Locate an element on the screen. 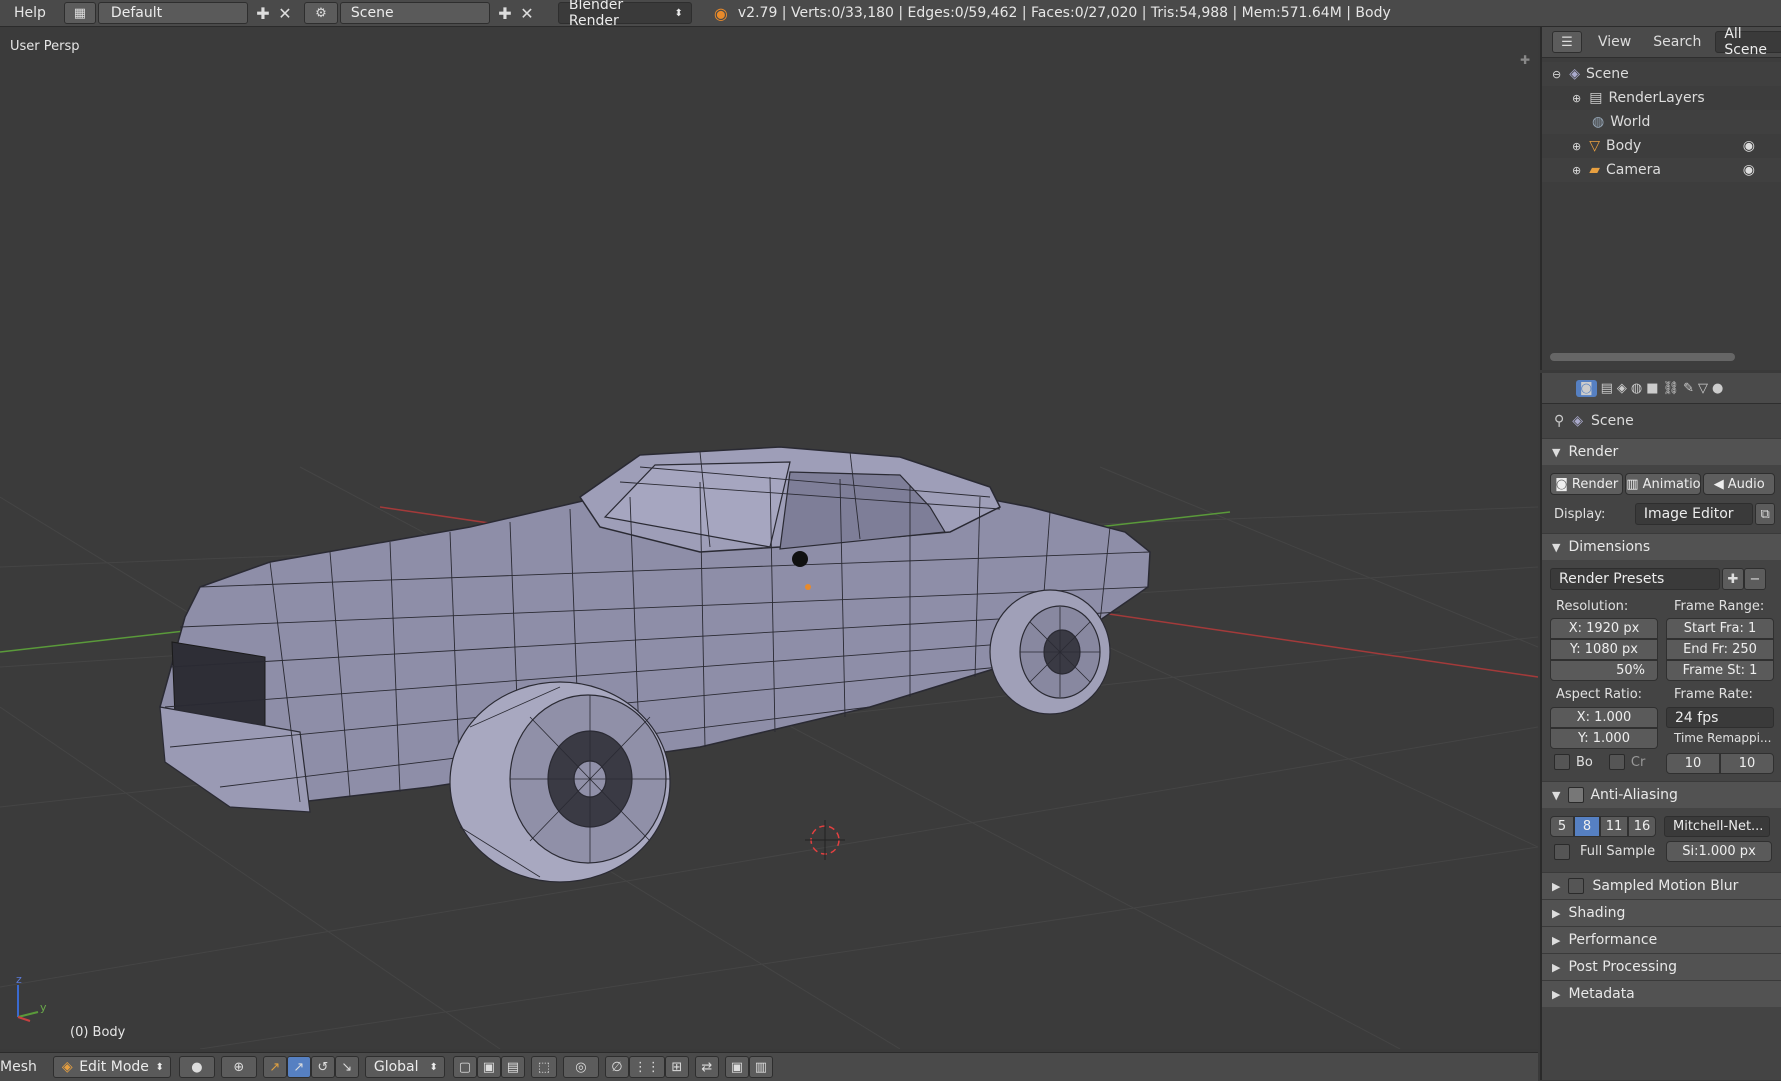 The image size is (1781, 1081). filter-size-field: Si:1.000 px is located at coordinates (1719, 851).